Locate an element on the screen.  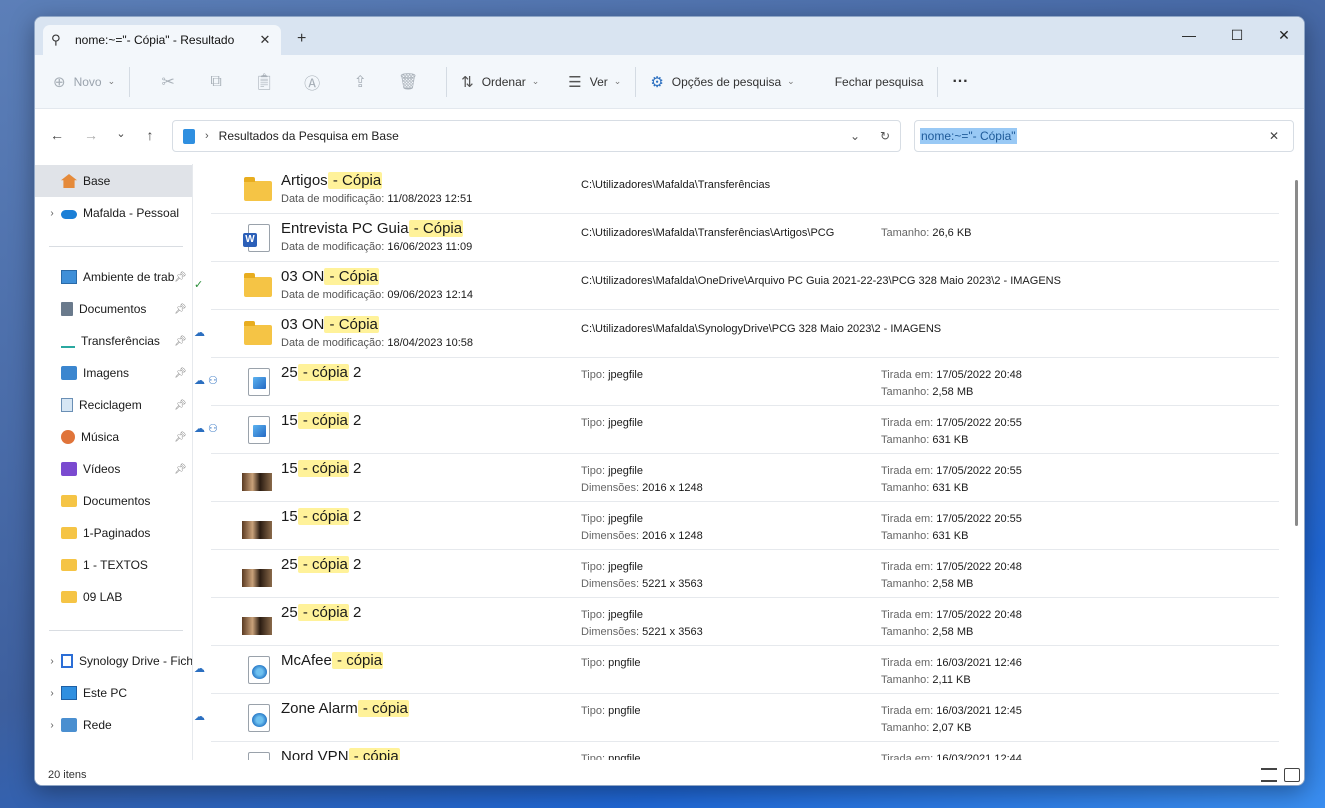
recent-chevron-icon: ⌄ is located at coordinates (121, 133).